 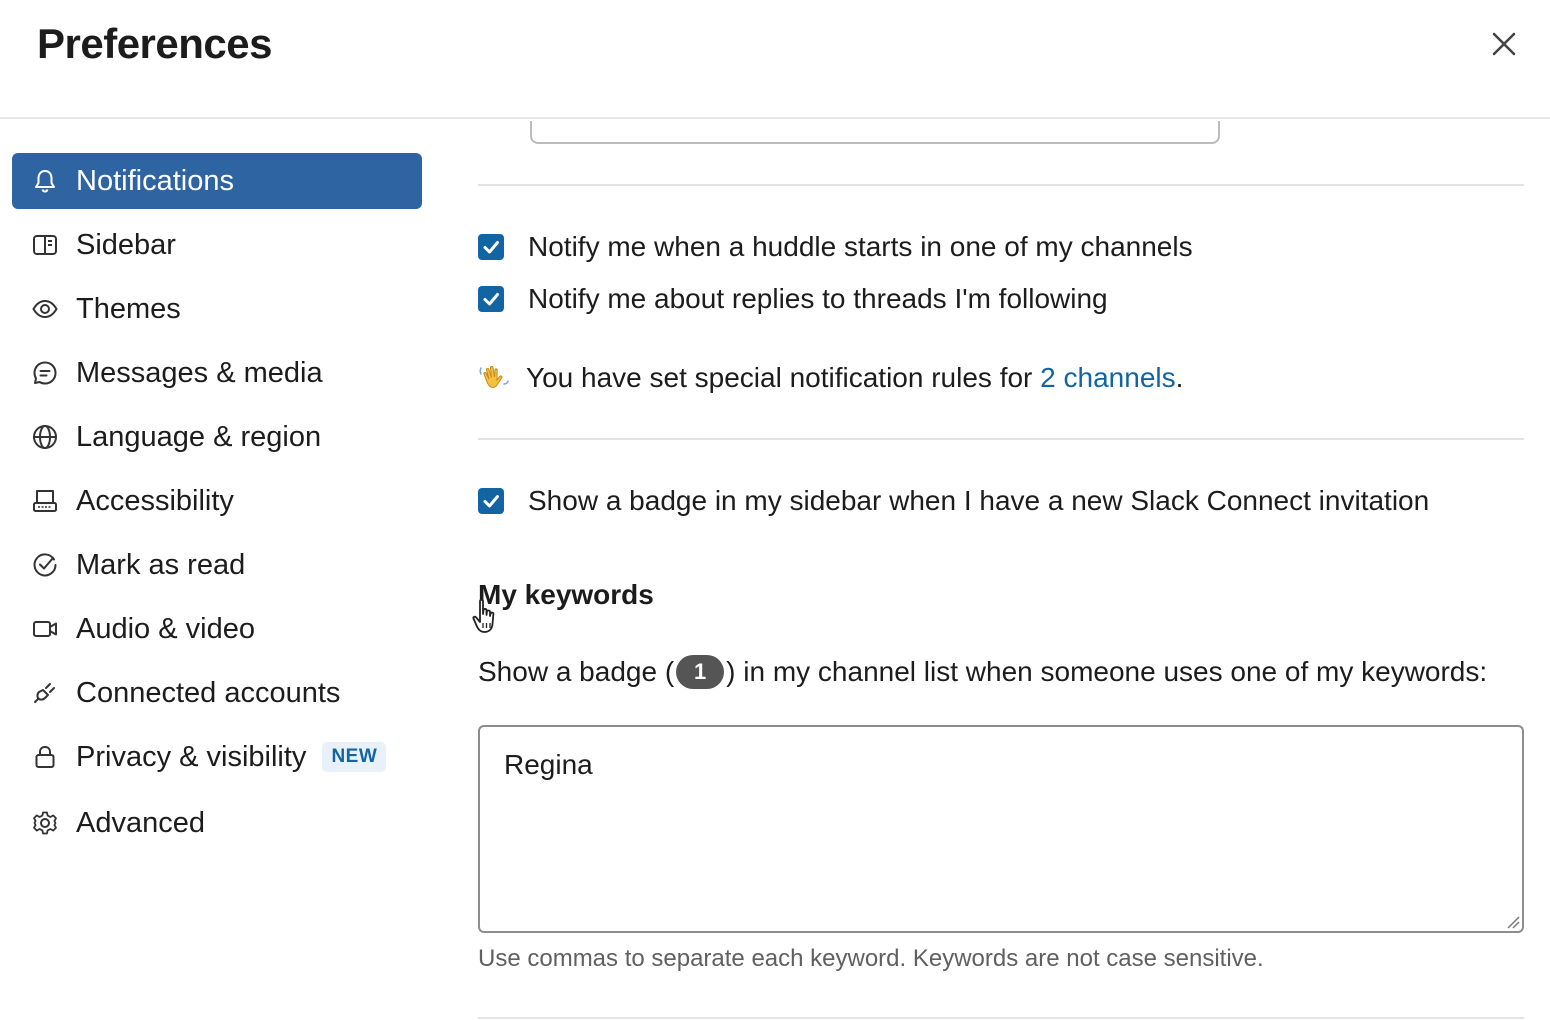 What do you see at coordinates (155, 43) in the screenshot?
I see `page-title: Preferences` at bounding box center [155, 43].